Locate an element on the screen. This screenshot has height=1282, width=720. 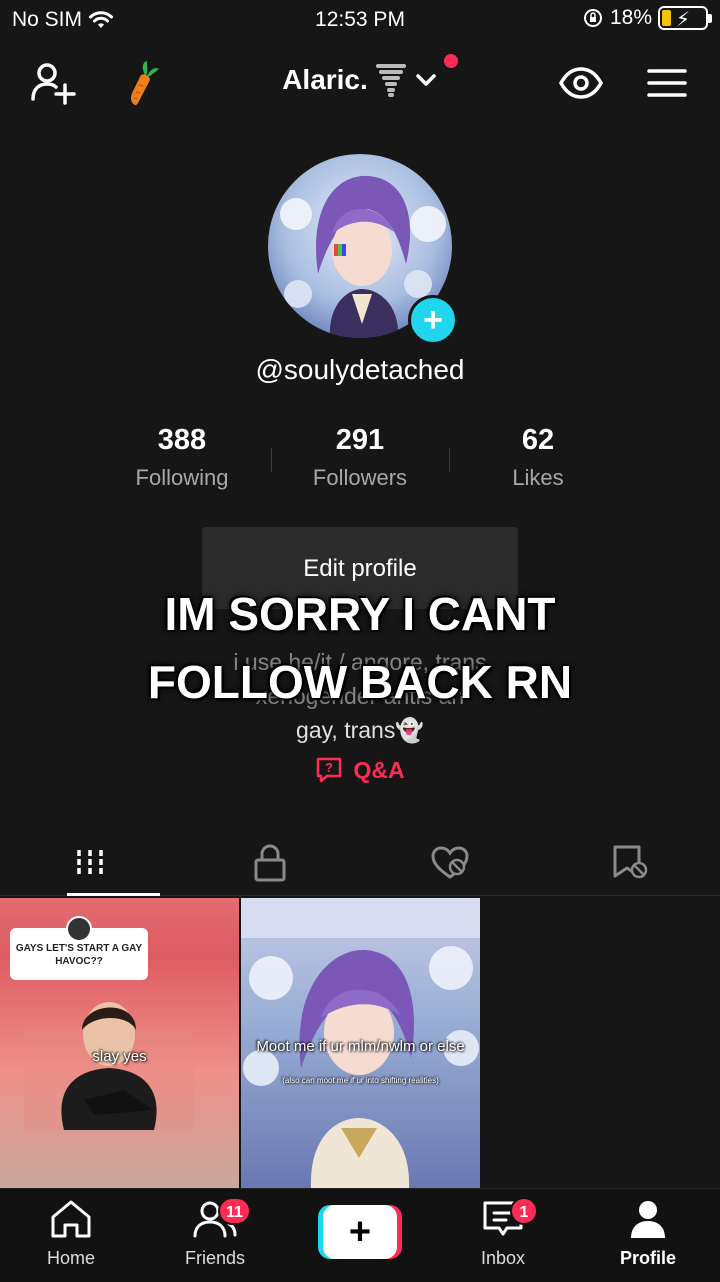
video-overlay-caption: IM SORRY I CANT FOLLOW BACK RN is located at coordinates (360, 648).